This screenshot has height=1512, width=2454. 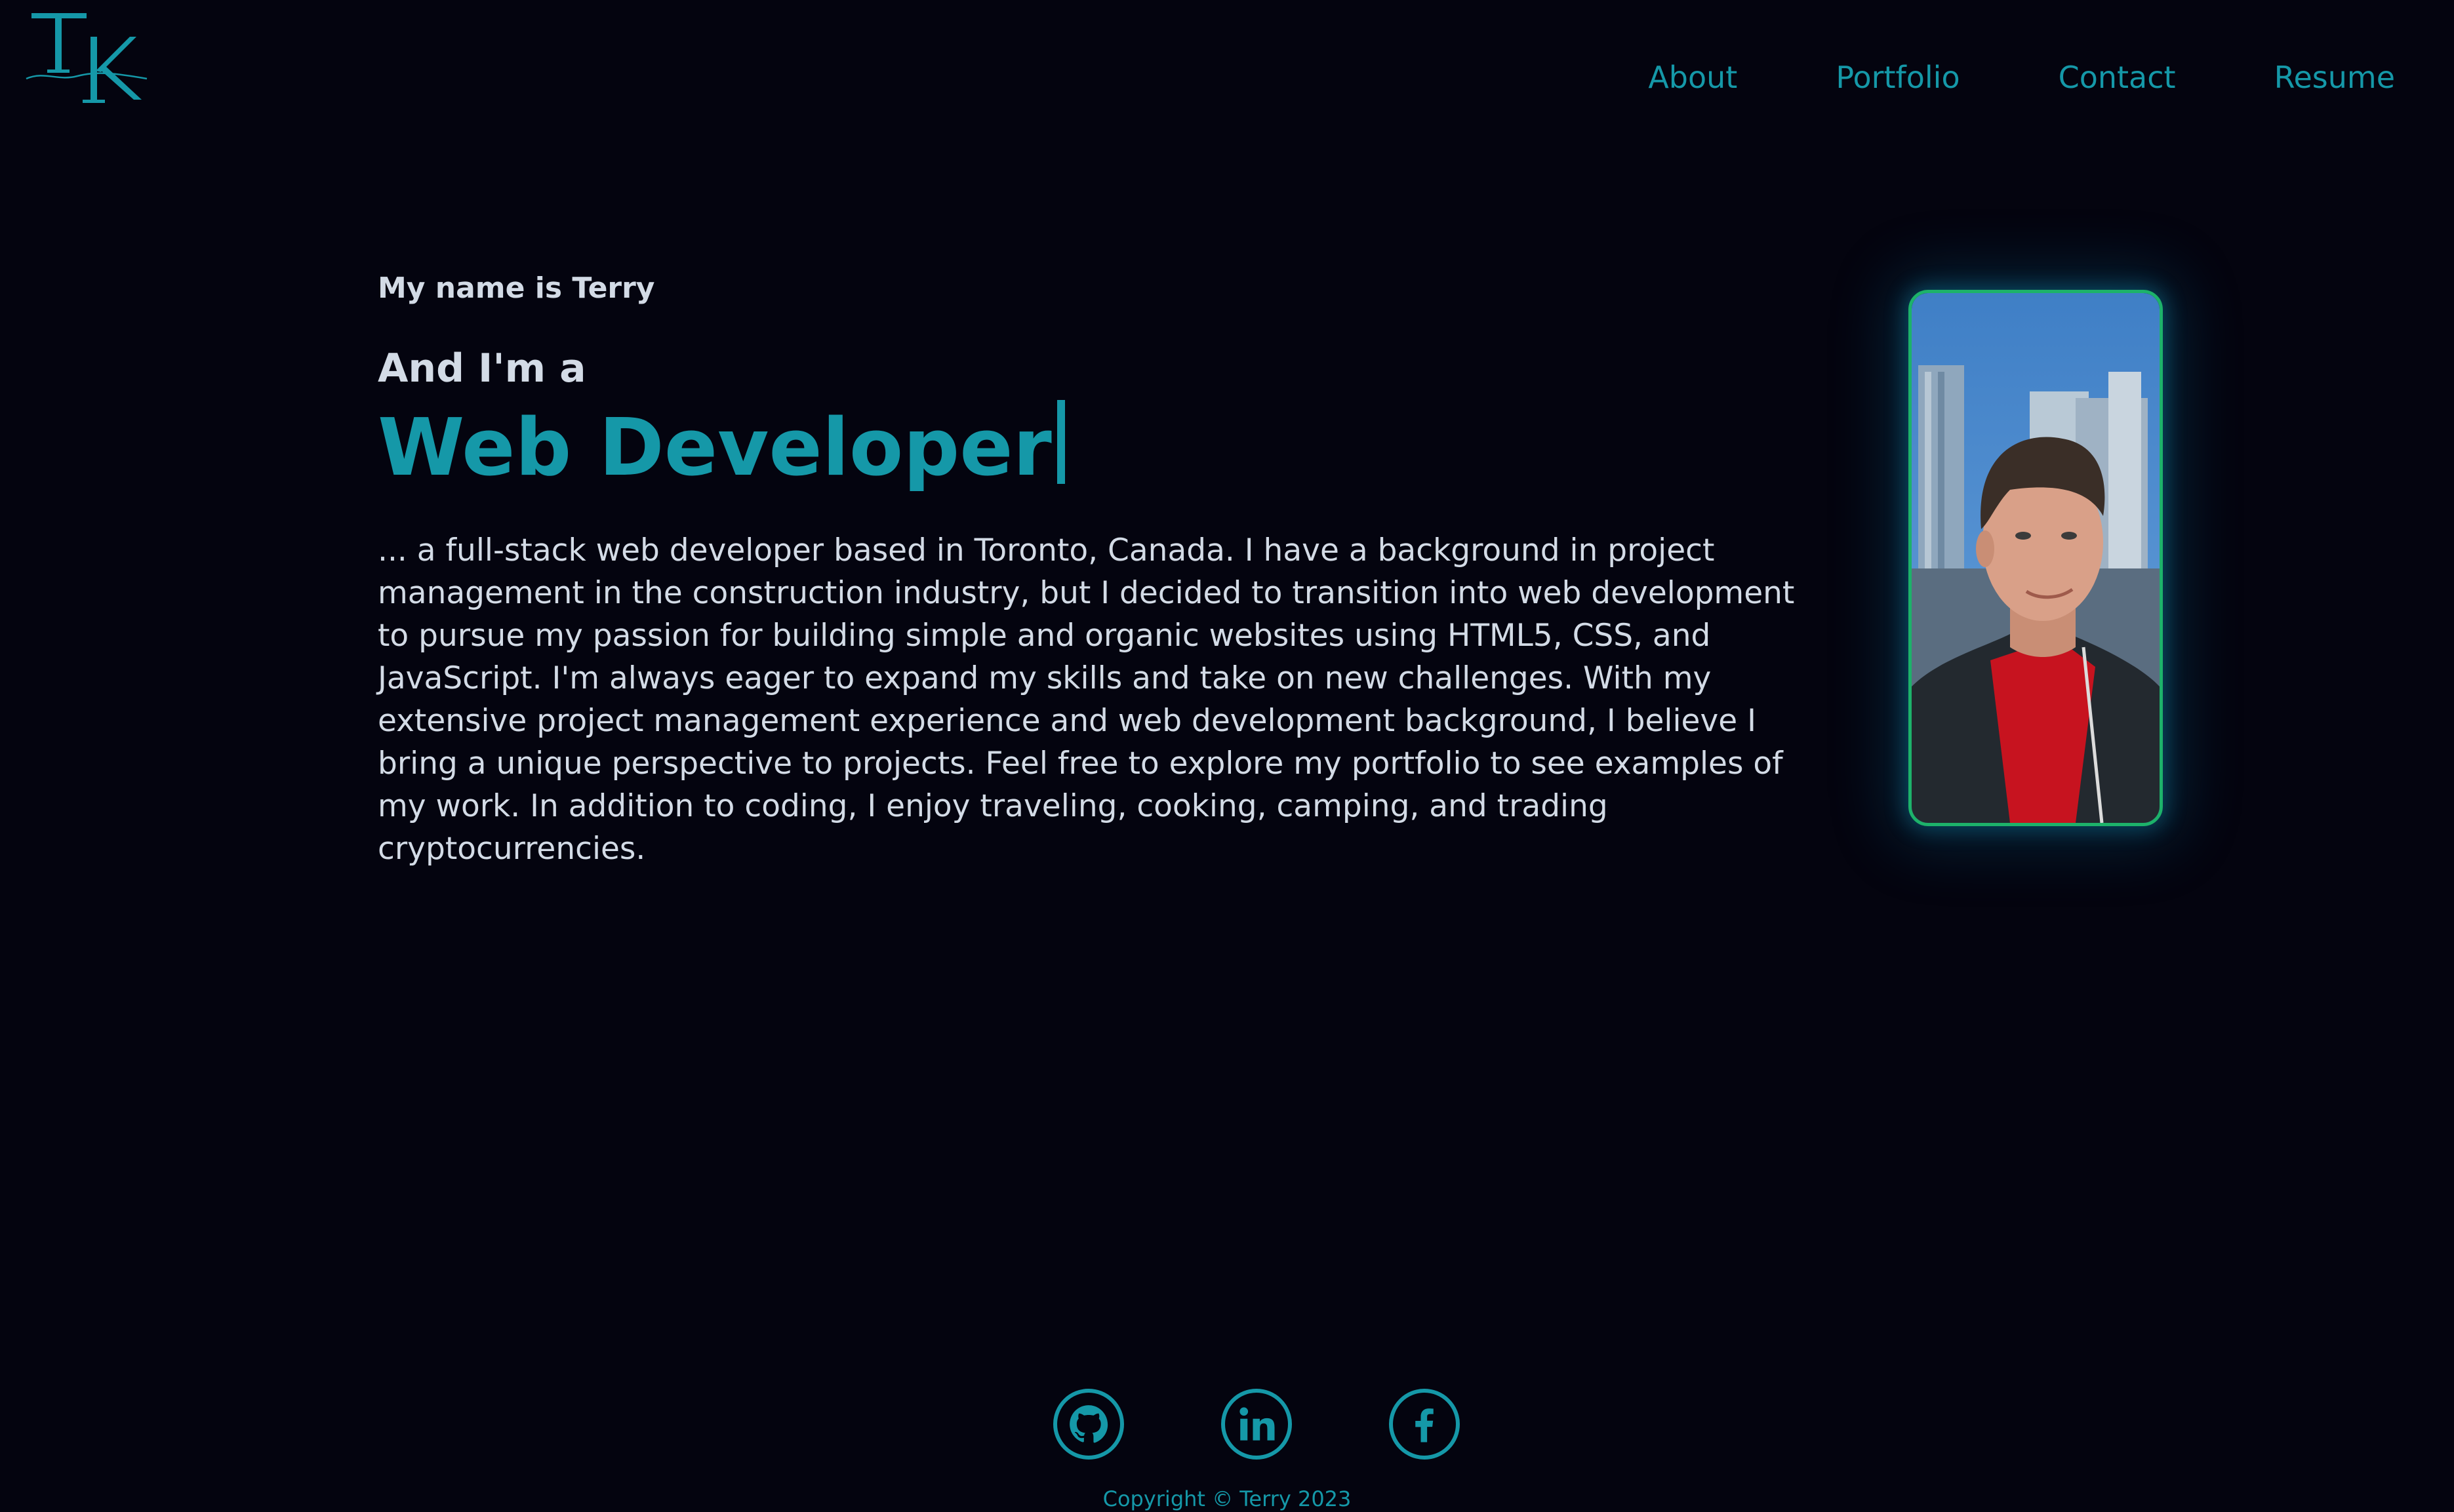 What do you see at coordinates (1060, 442) in the screenshot?
I see `typing-cursor` at bounding box center [1060, 442].